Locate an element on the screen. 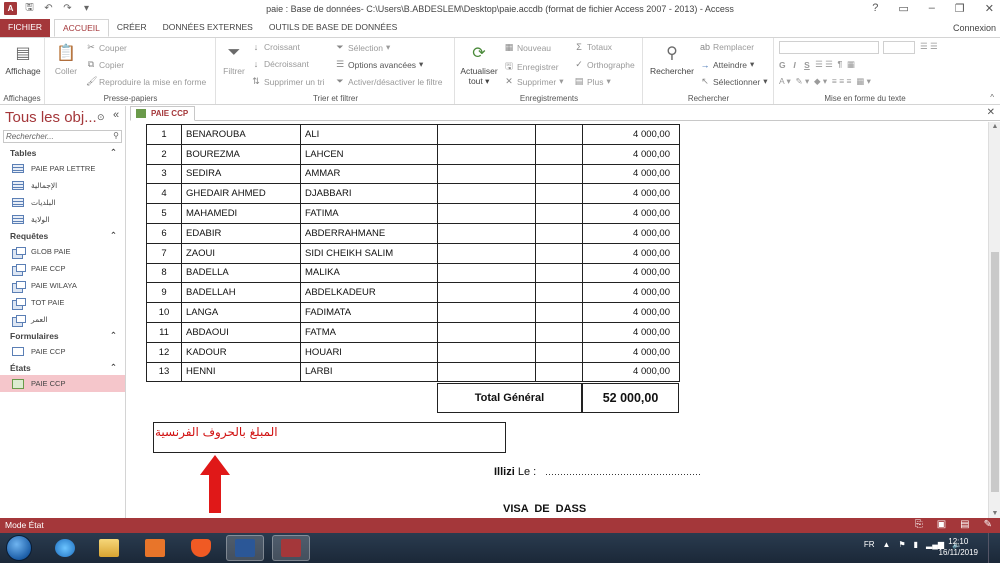 This screenshot has width=1000, height=563. tab-fichier: FICHIER is located at coordinates (25, 28).